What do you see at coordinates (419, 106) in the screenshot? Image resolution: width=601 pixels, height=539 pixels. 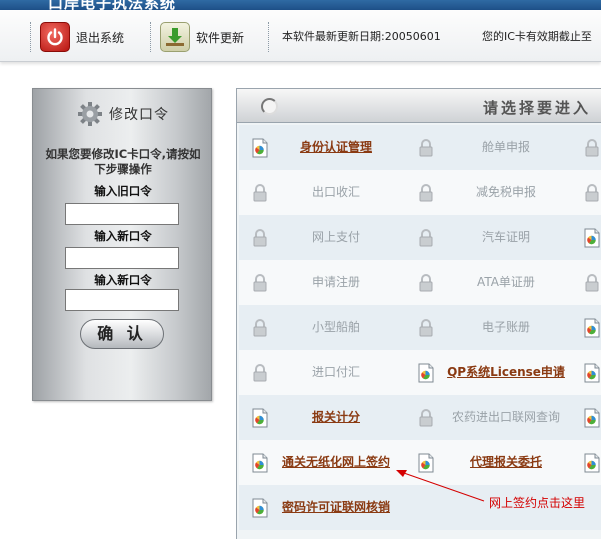 I see `system-panel-header: 请选择要进入` at bounding box center [419, 106].